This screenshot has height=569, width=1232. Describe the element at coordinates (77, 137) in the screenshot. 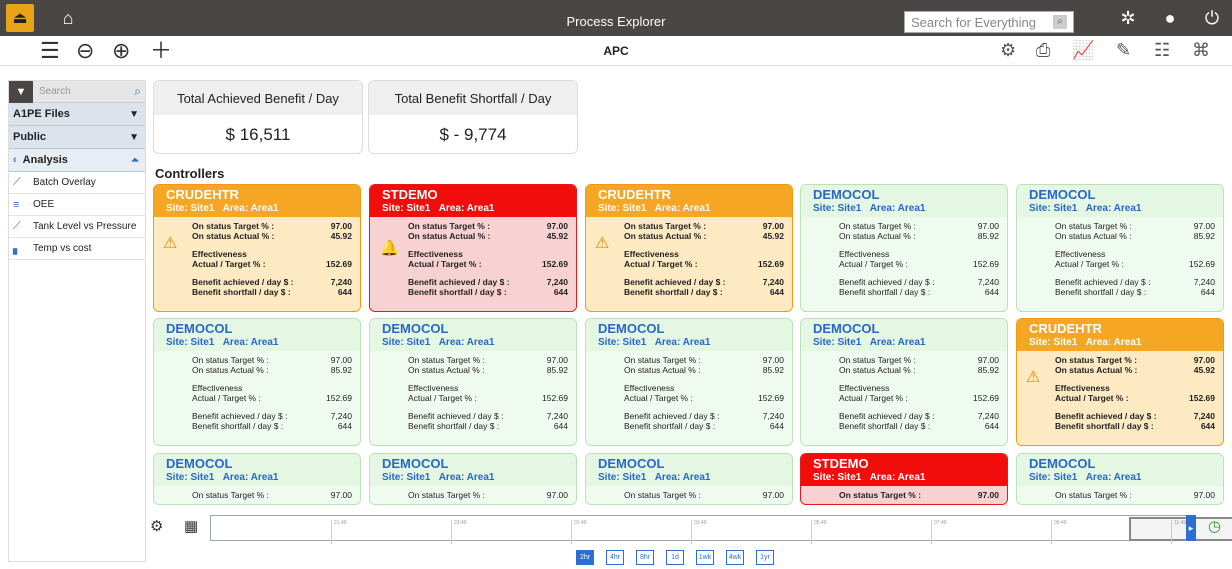

I see `visibility-dropdown: Public ▼` at that location.